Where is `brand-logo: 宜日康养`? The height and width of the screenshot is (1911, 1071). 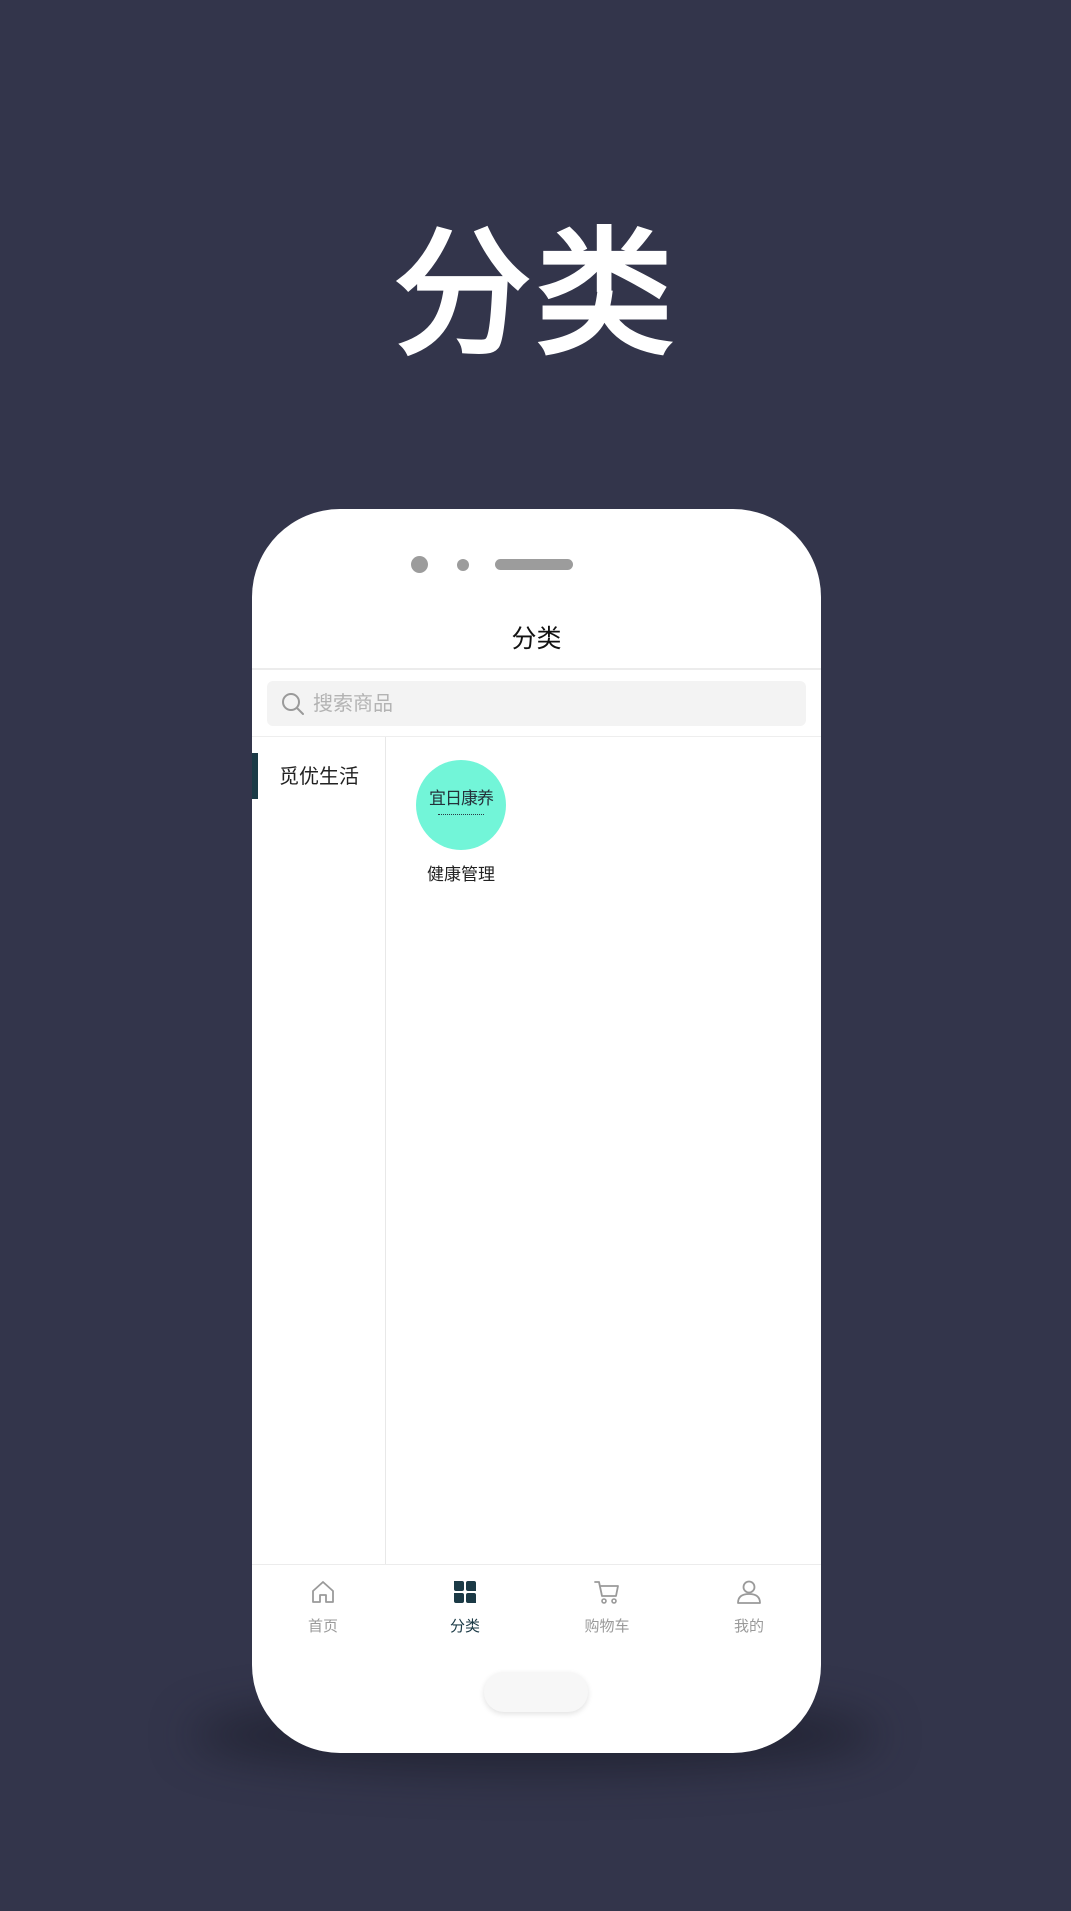
brand-logo: 宜日康养 is located at coordinates (461, 805).